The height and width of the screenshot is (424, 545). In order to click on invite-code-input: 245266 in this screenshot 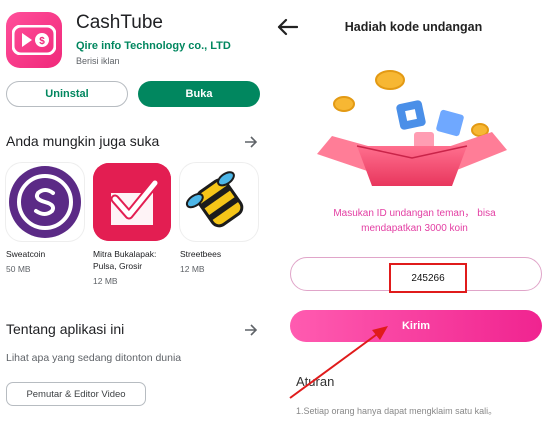, I will do `click(416, 275)`.